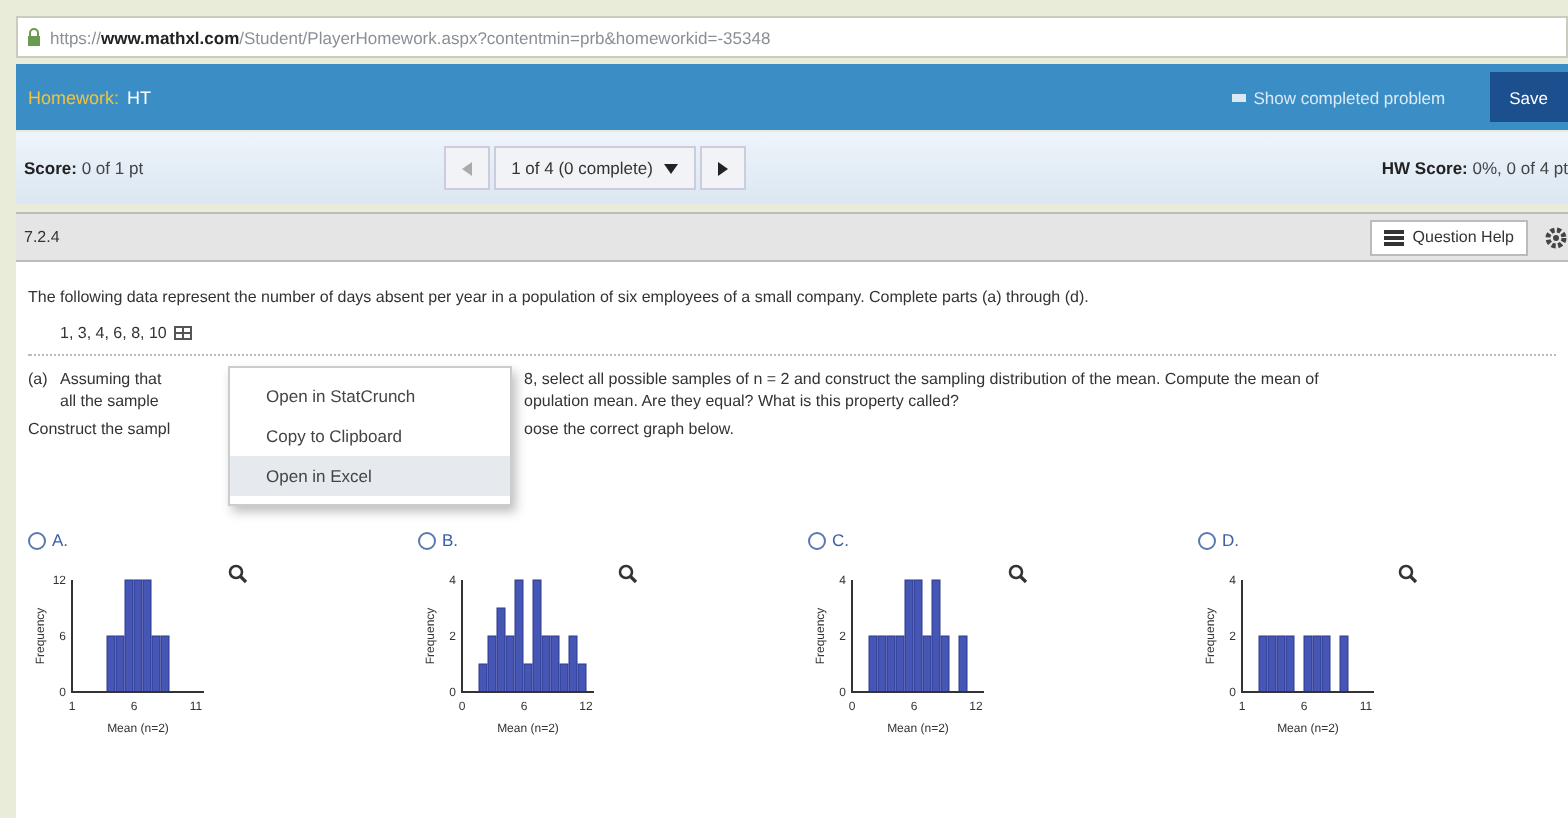 The image size is (1568, 818). What do you see at coordinates (183, 333) in the screenshot?
I see `data-table-icon` at bounding box center [183, 333].